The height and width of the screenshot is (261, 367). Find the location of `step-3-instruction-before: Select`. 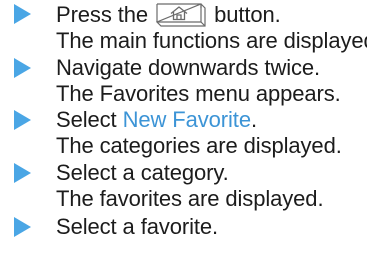

step-3-instruction-before: Select is located at coordinates (86, 119).